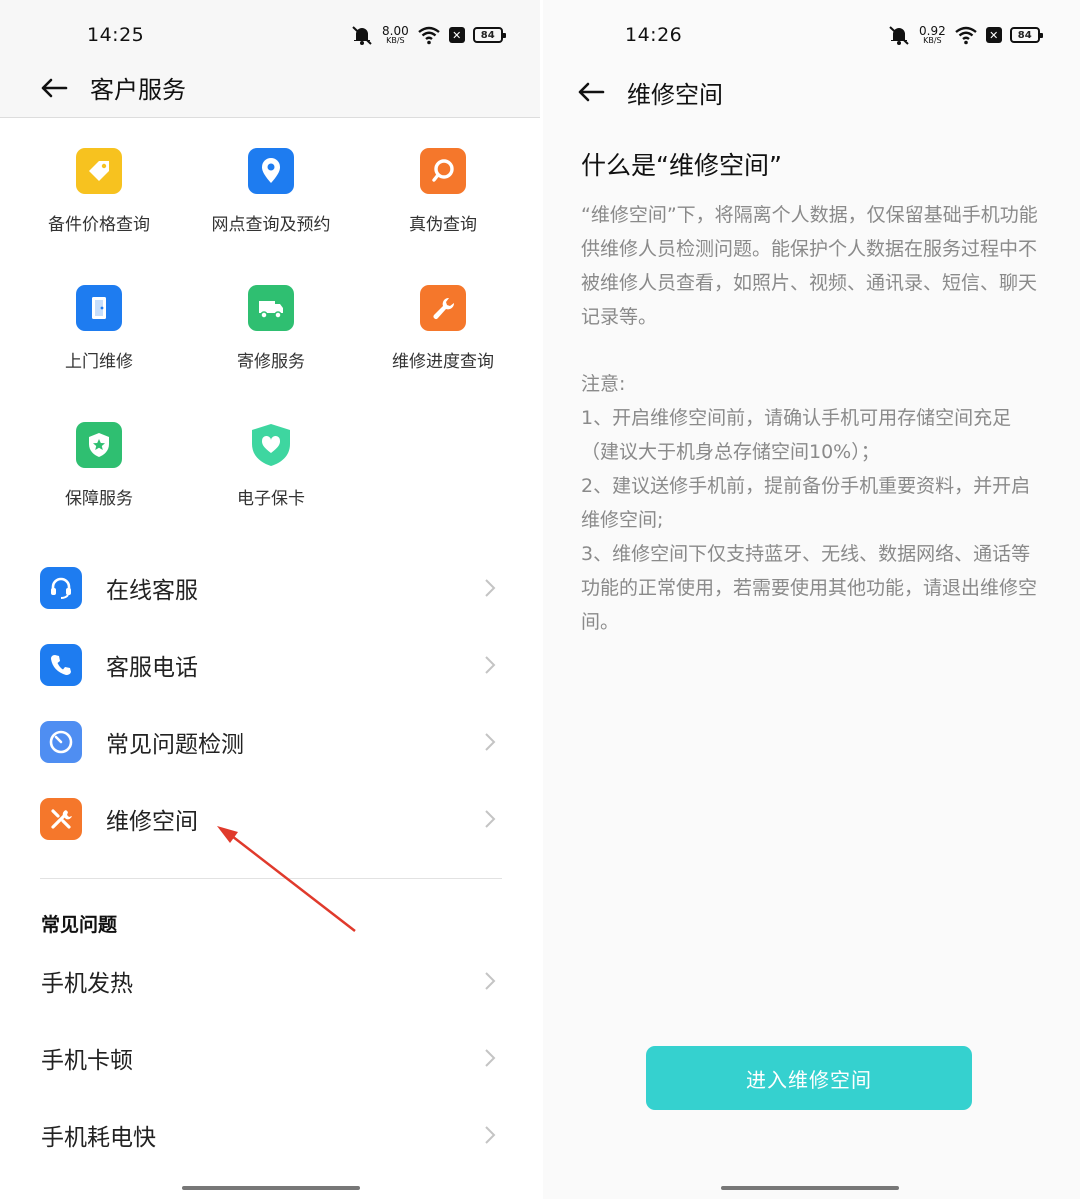  Describe the element at coordinates (443, 208) in the screenshot. I see `grid-item-authenticity: 真伪查询` at that location.